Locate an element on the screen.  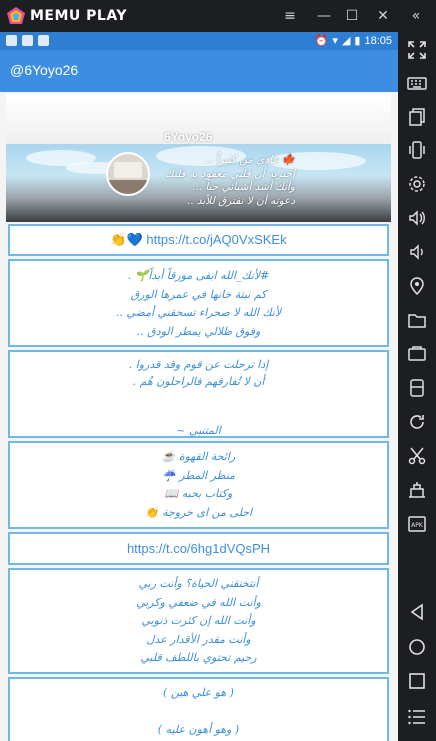
post-line: أن لا تُفارقهم فالراحلون هُم . is located at coordinates (198, 381).